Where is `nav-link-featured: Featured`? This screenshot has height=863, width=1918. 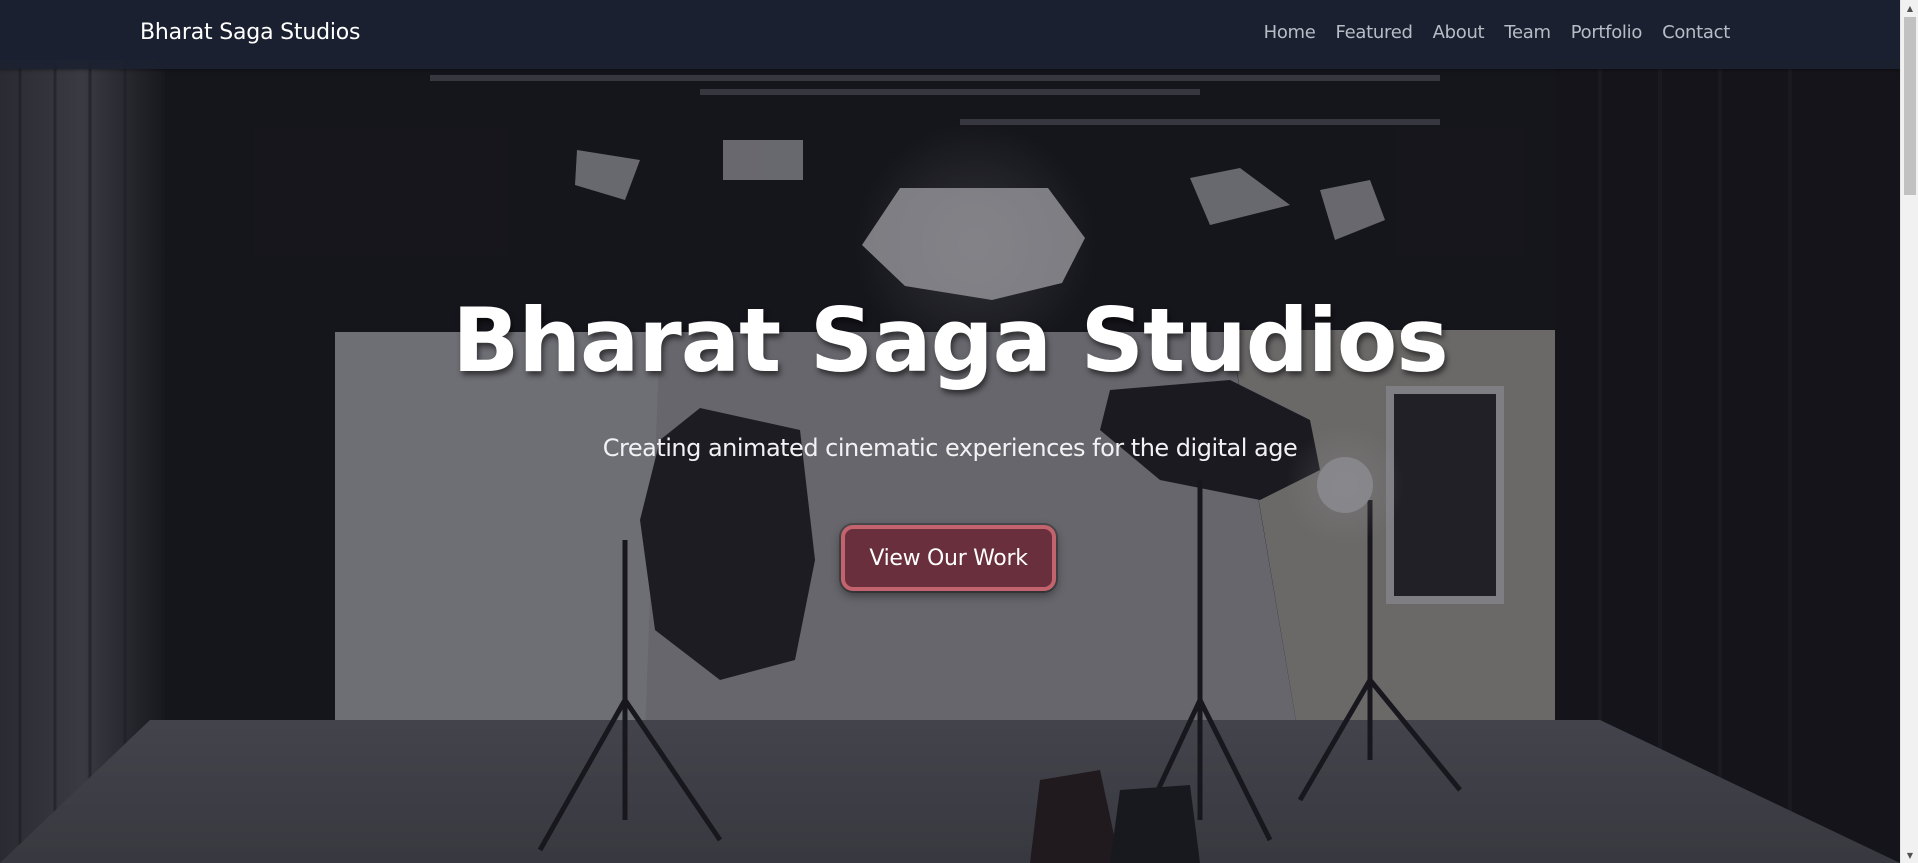
nav-link-featured: Featured is located at coordinates (1374, 32).